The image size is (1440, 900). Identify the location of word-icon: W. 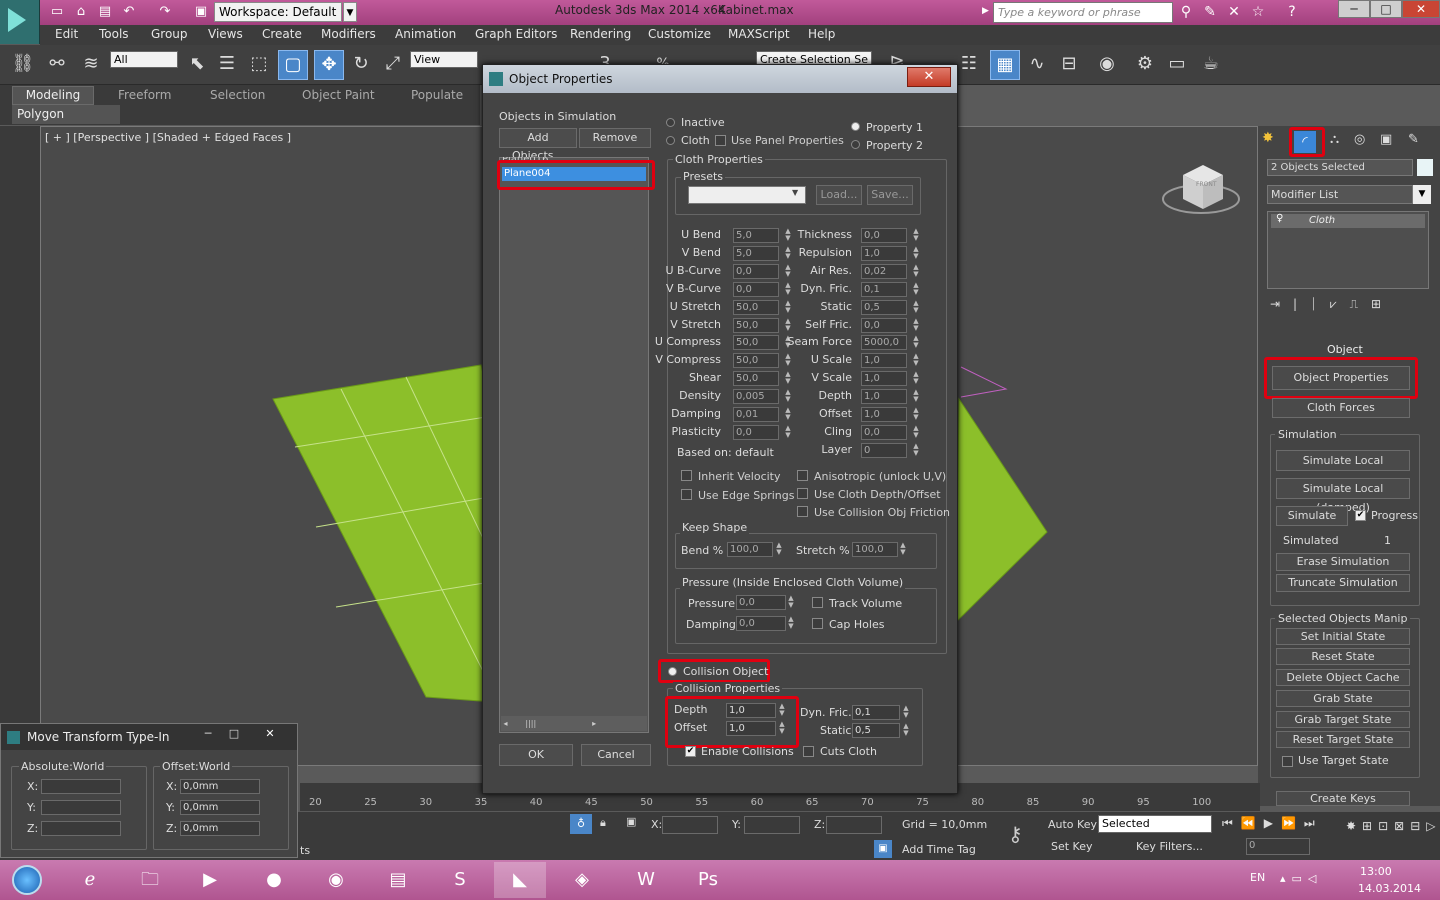
(646, 880).